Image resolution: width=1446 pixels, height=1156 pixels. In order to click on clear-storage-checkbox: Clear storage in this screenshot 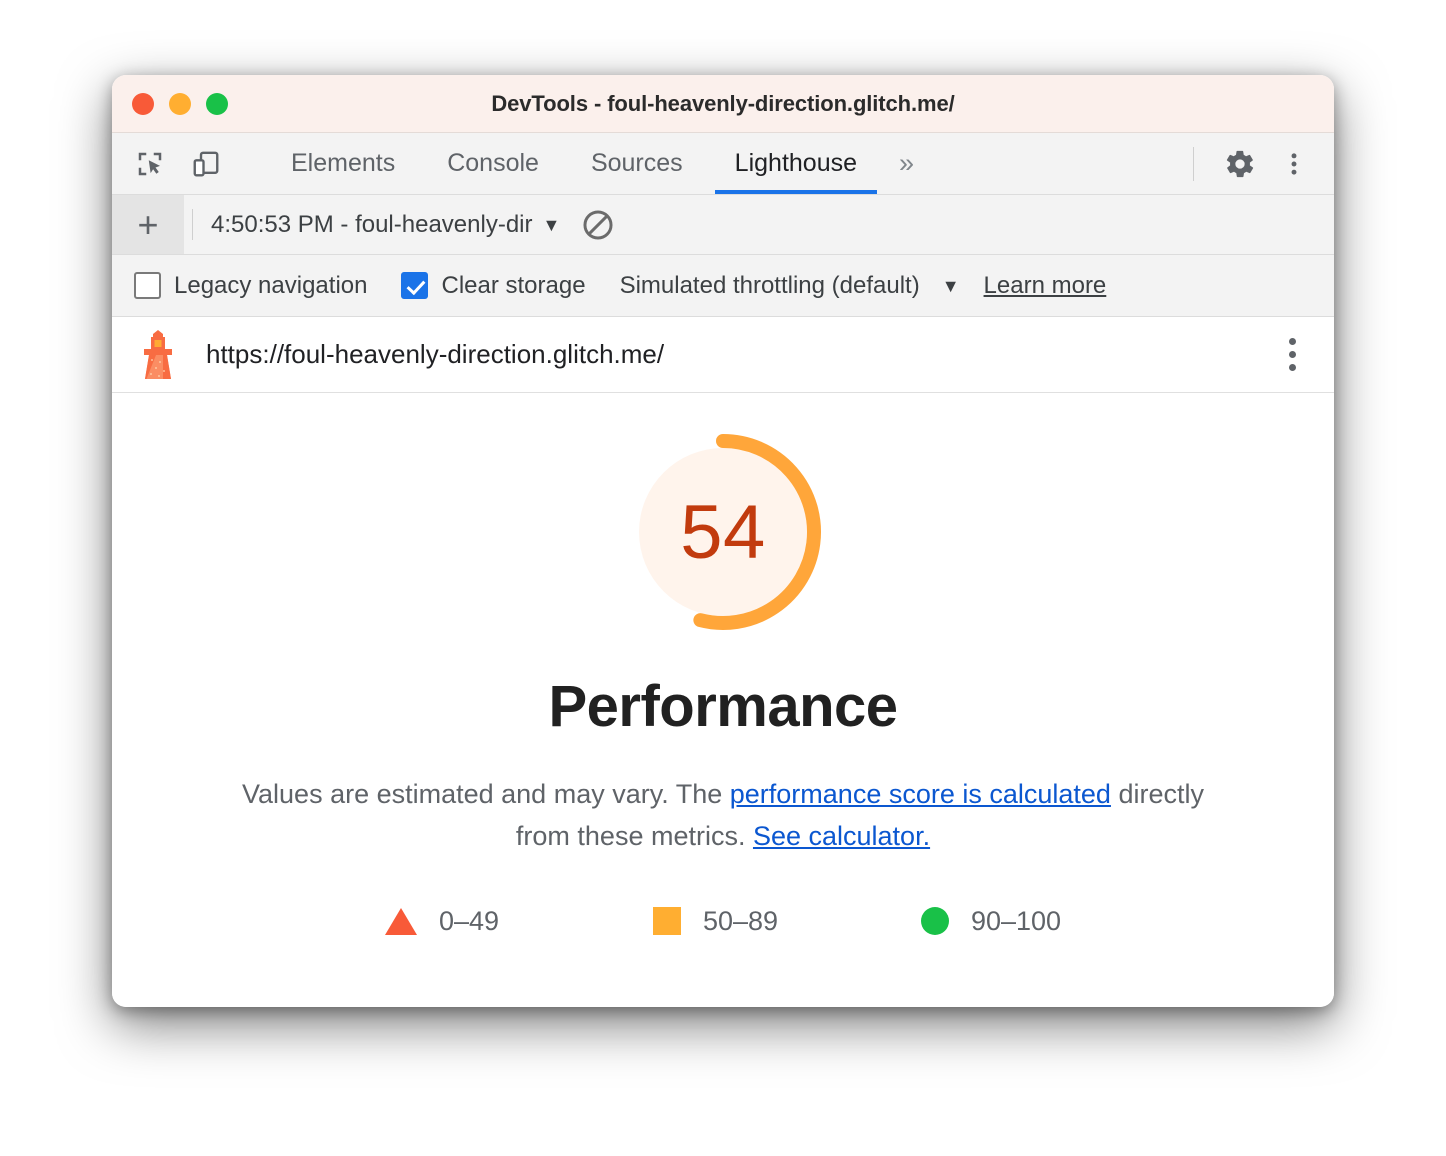, I will do `click(493, 285)`.